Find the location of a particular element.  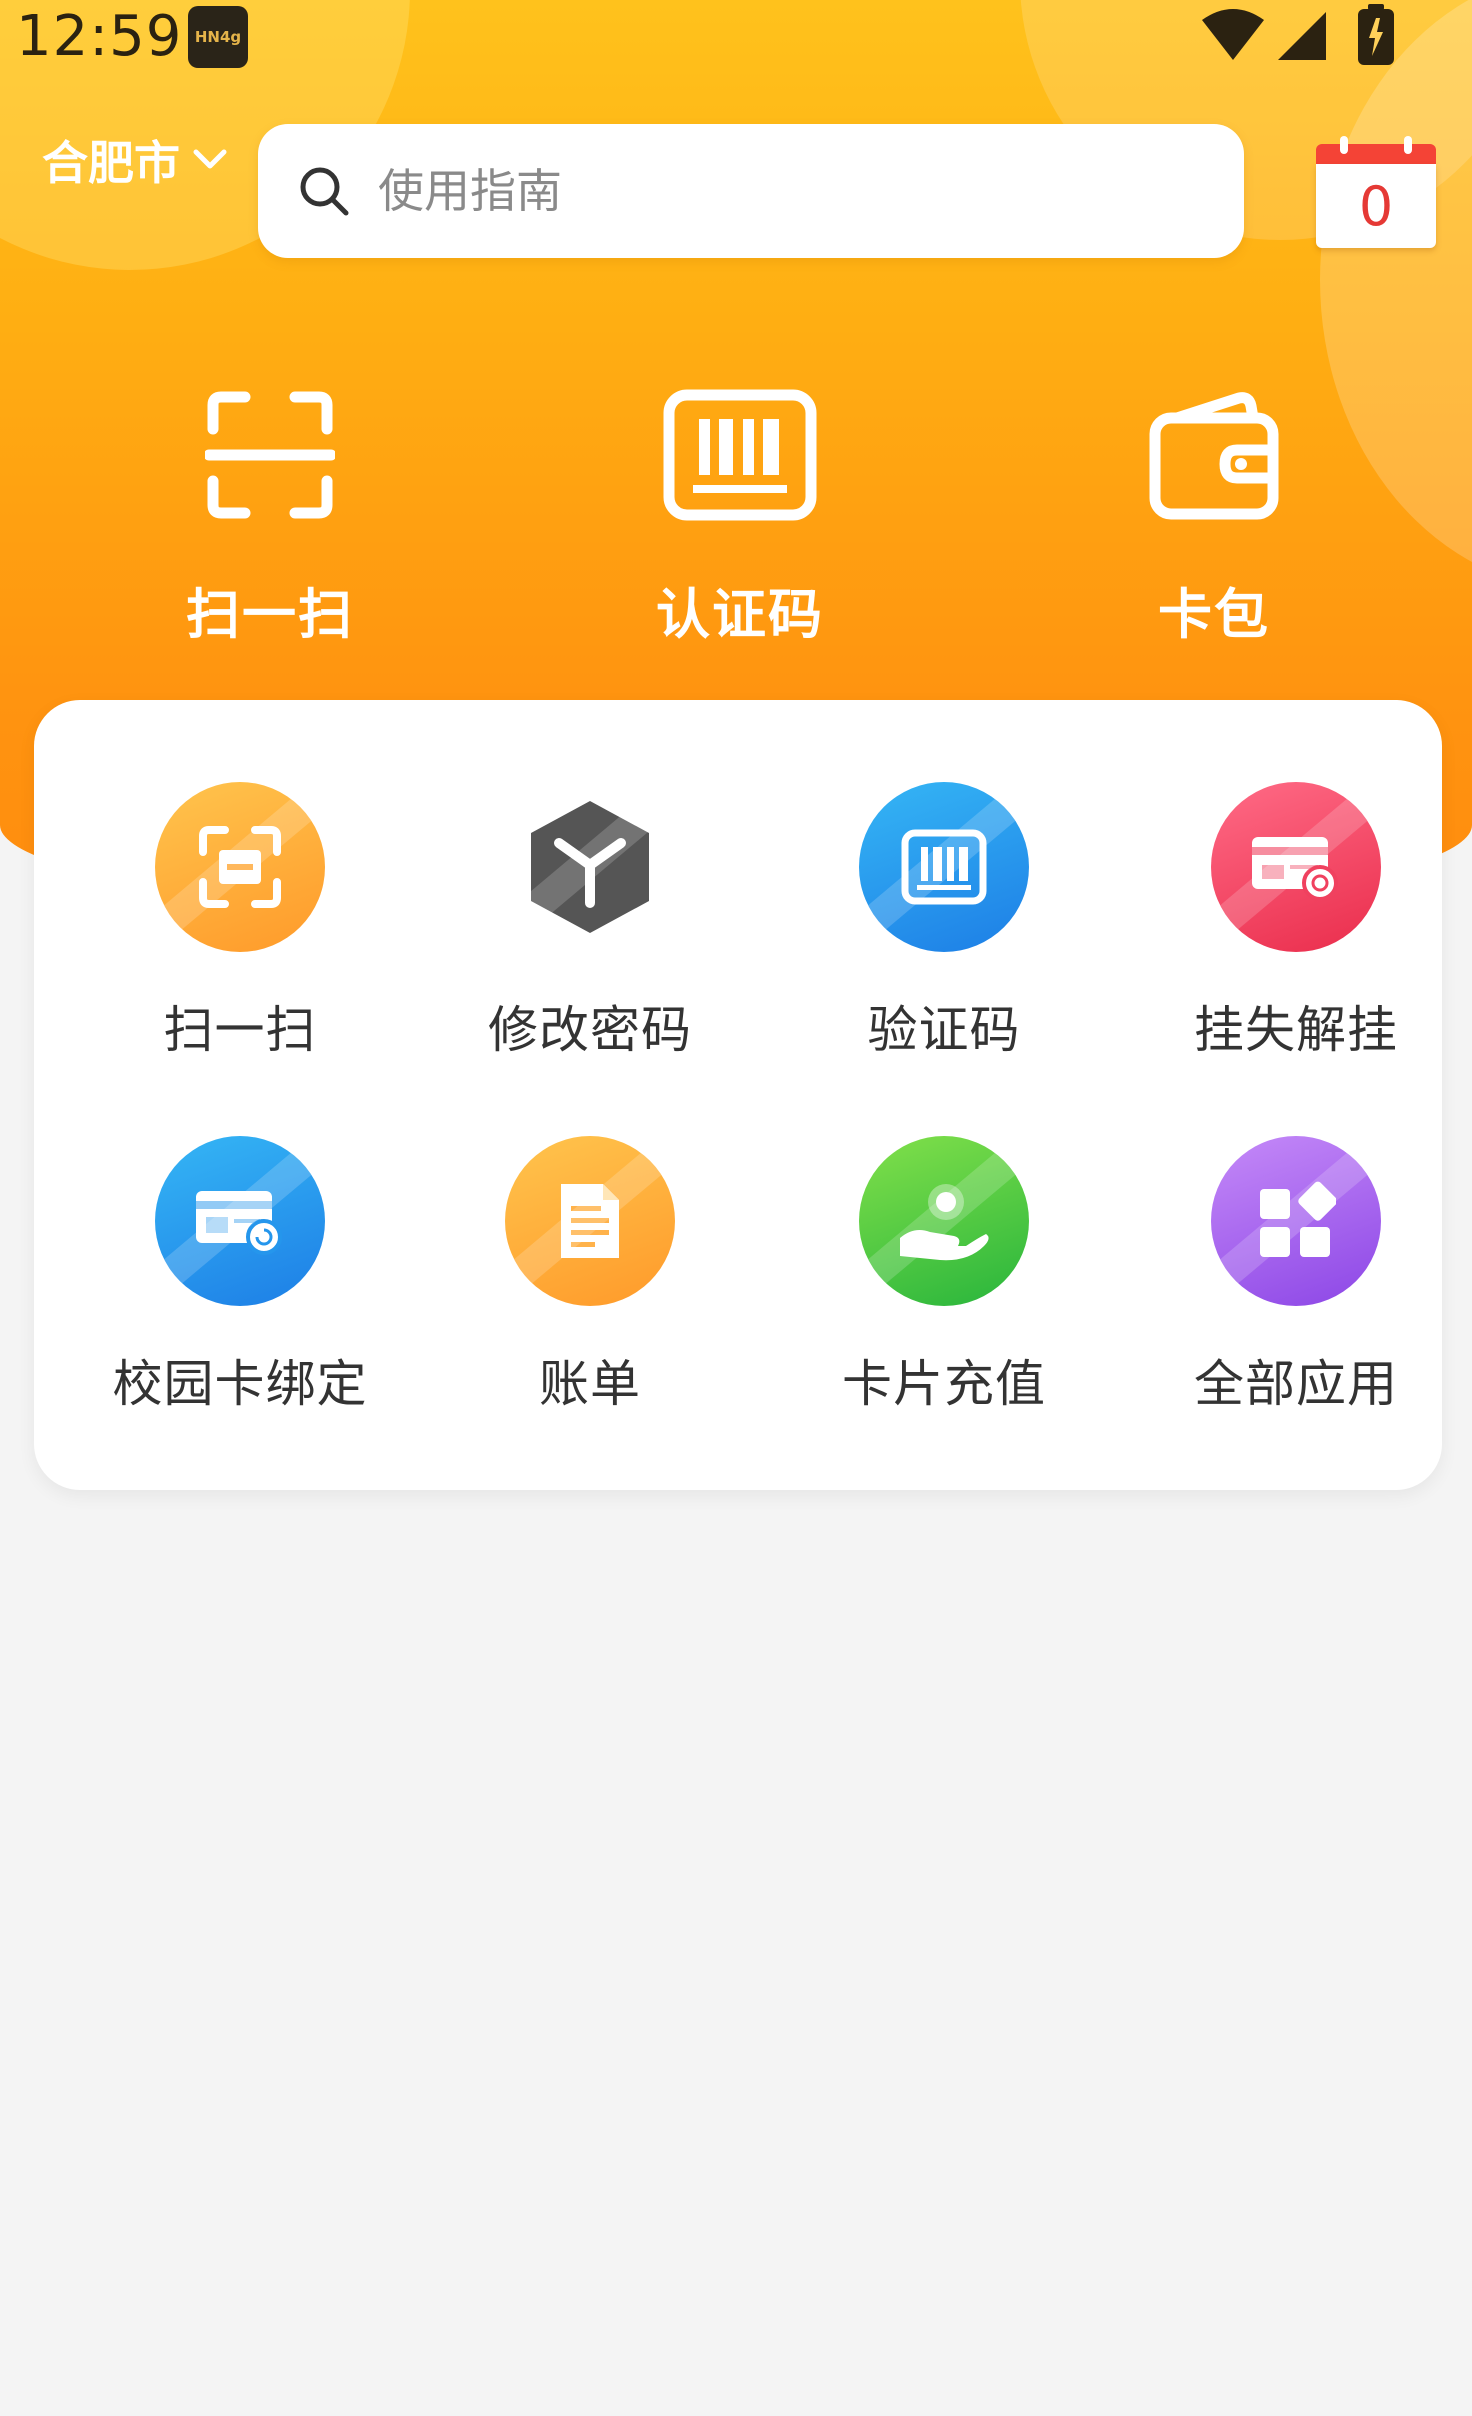

recharge-hand-icon is located at coordinates (944, 1222).